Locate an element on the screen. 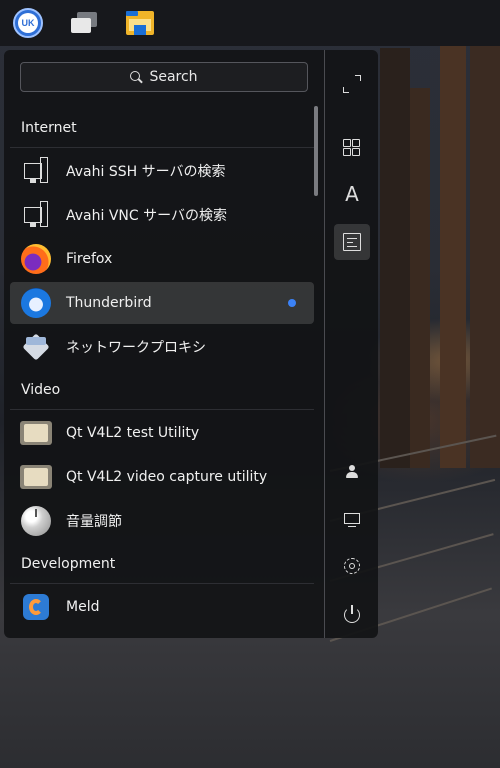  all-apps-view-button is located at coordinates (352, 148).